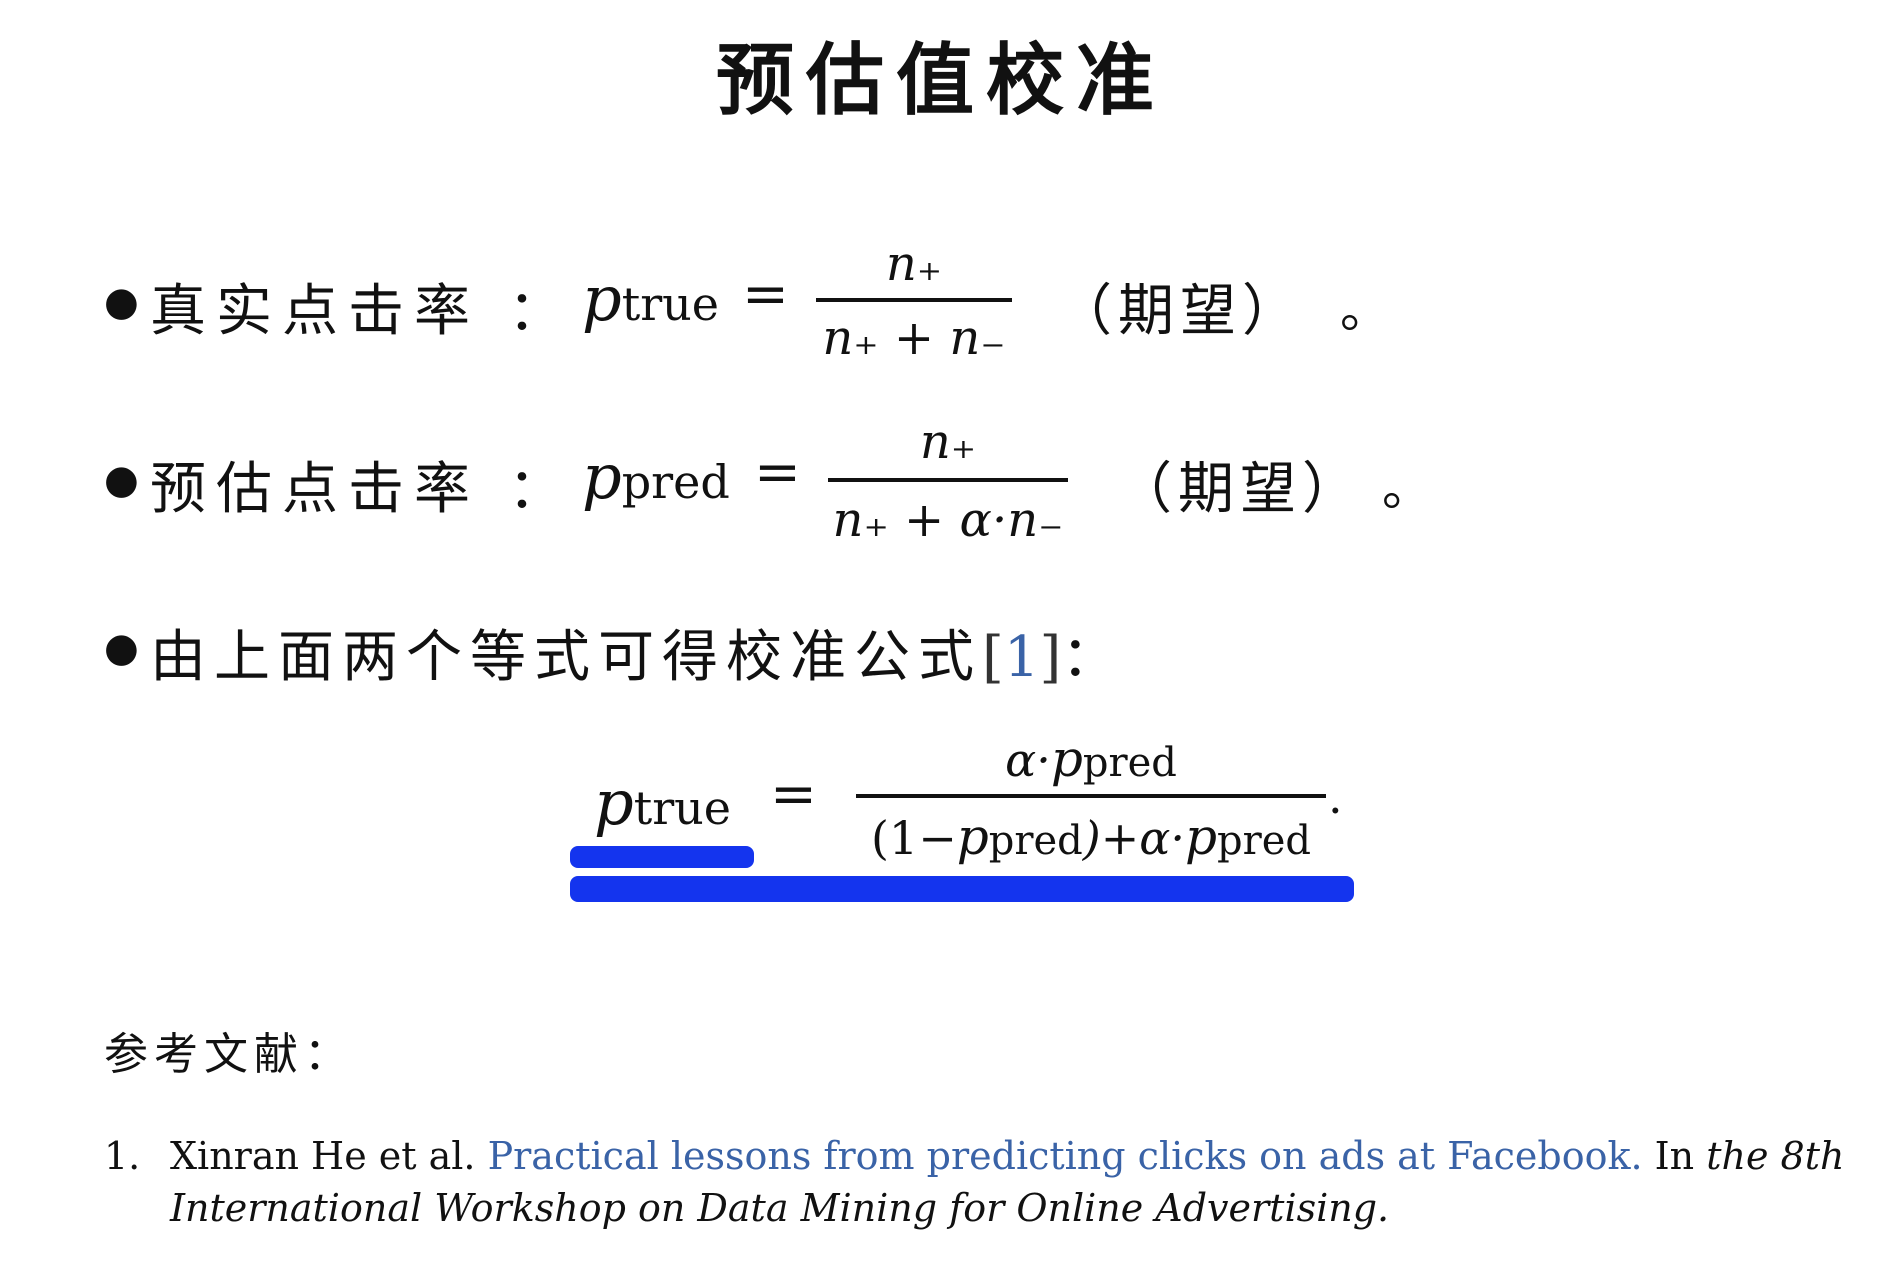 The height and width of the screenshot is (1264, 1882). Describe the element at coordinates (315, 311) in the screenshot. I see `bullet-1-label: 真实点击率` at that location.